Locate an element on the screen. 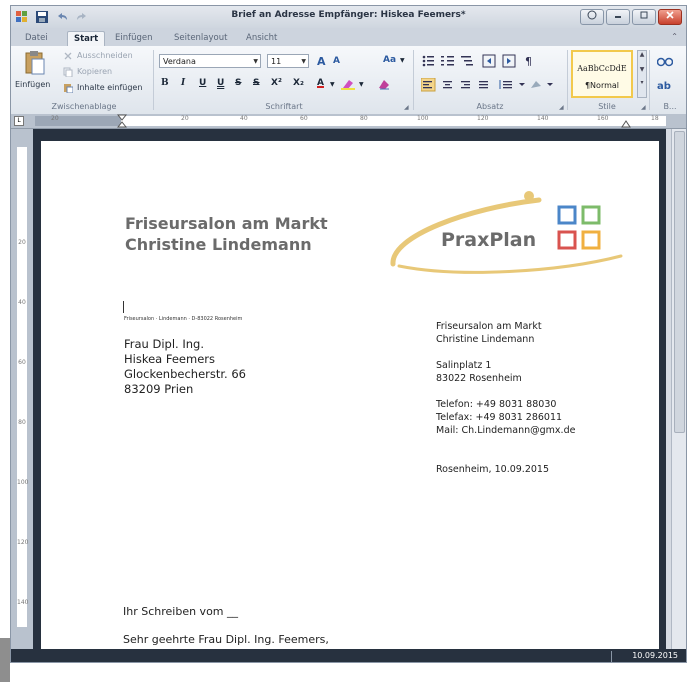 The image size is (693, 682). double-underline-icon: U is located at coordinates (220, 83).